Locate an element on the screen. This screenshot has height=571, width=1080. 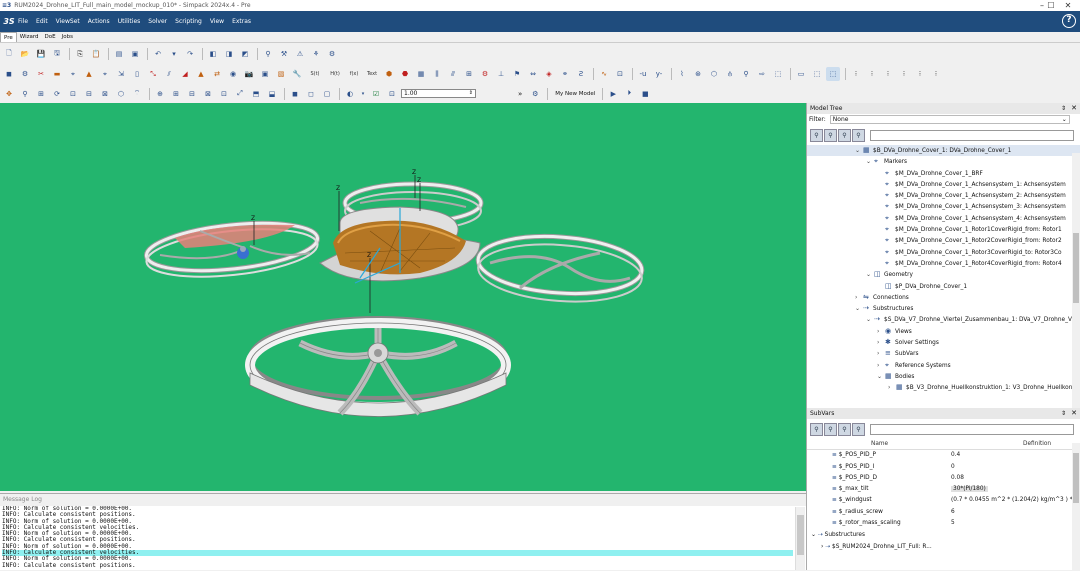
tab-pre: Pre is located at coordinates (8, 37).